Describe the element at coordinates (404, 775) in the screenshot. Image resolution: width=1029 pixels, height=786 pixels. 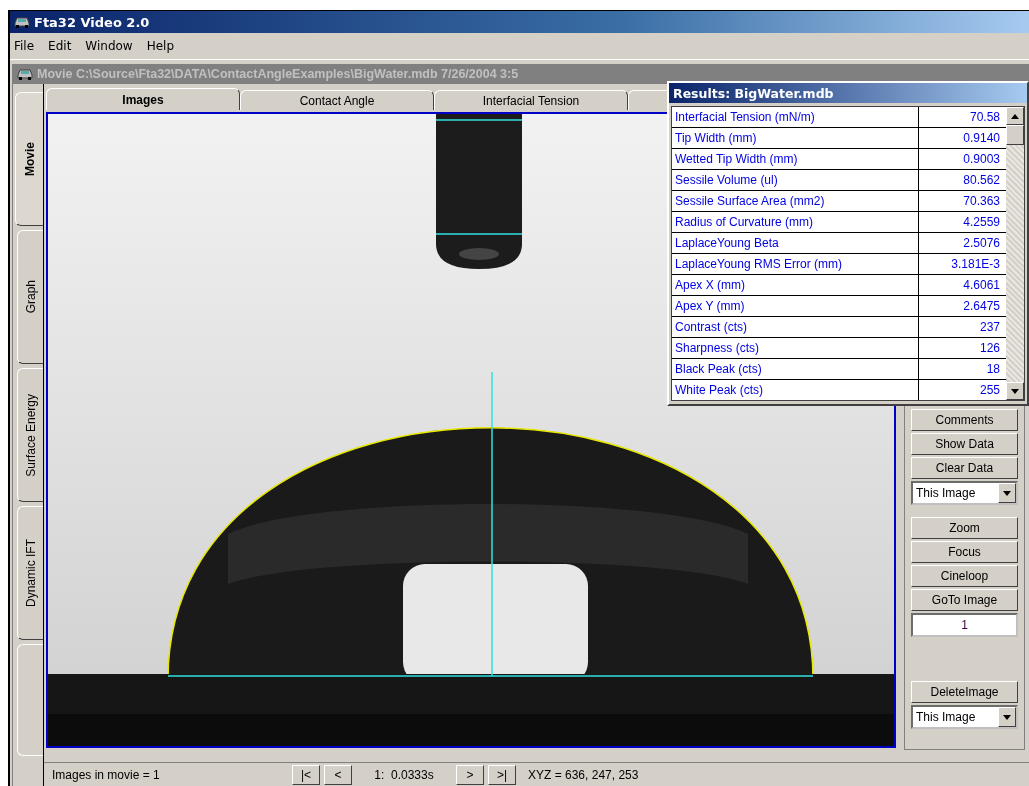
I see `frame-time: 1: 0.0333s` at that location.